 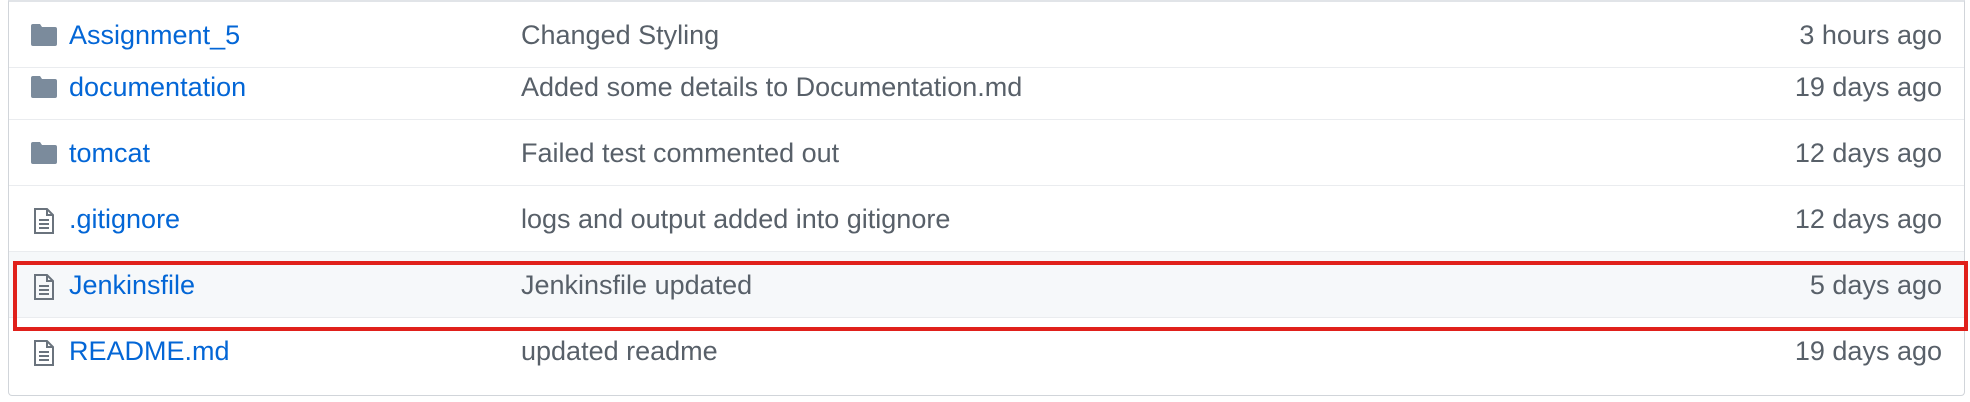 I want to click on commit-message-link: logs and output added into gitignore, so click(x=735, y=219).